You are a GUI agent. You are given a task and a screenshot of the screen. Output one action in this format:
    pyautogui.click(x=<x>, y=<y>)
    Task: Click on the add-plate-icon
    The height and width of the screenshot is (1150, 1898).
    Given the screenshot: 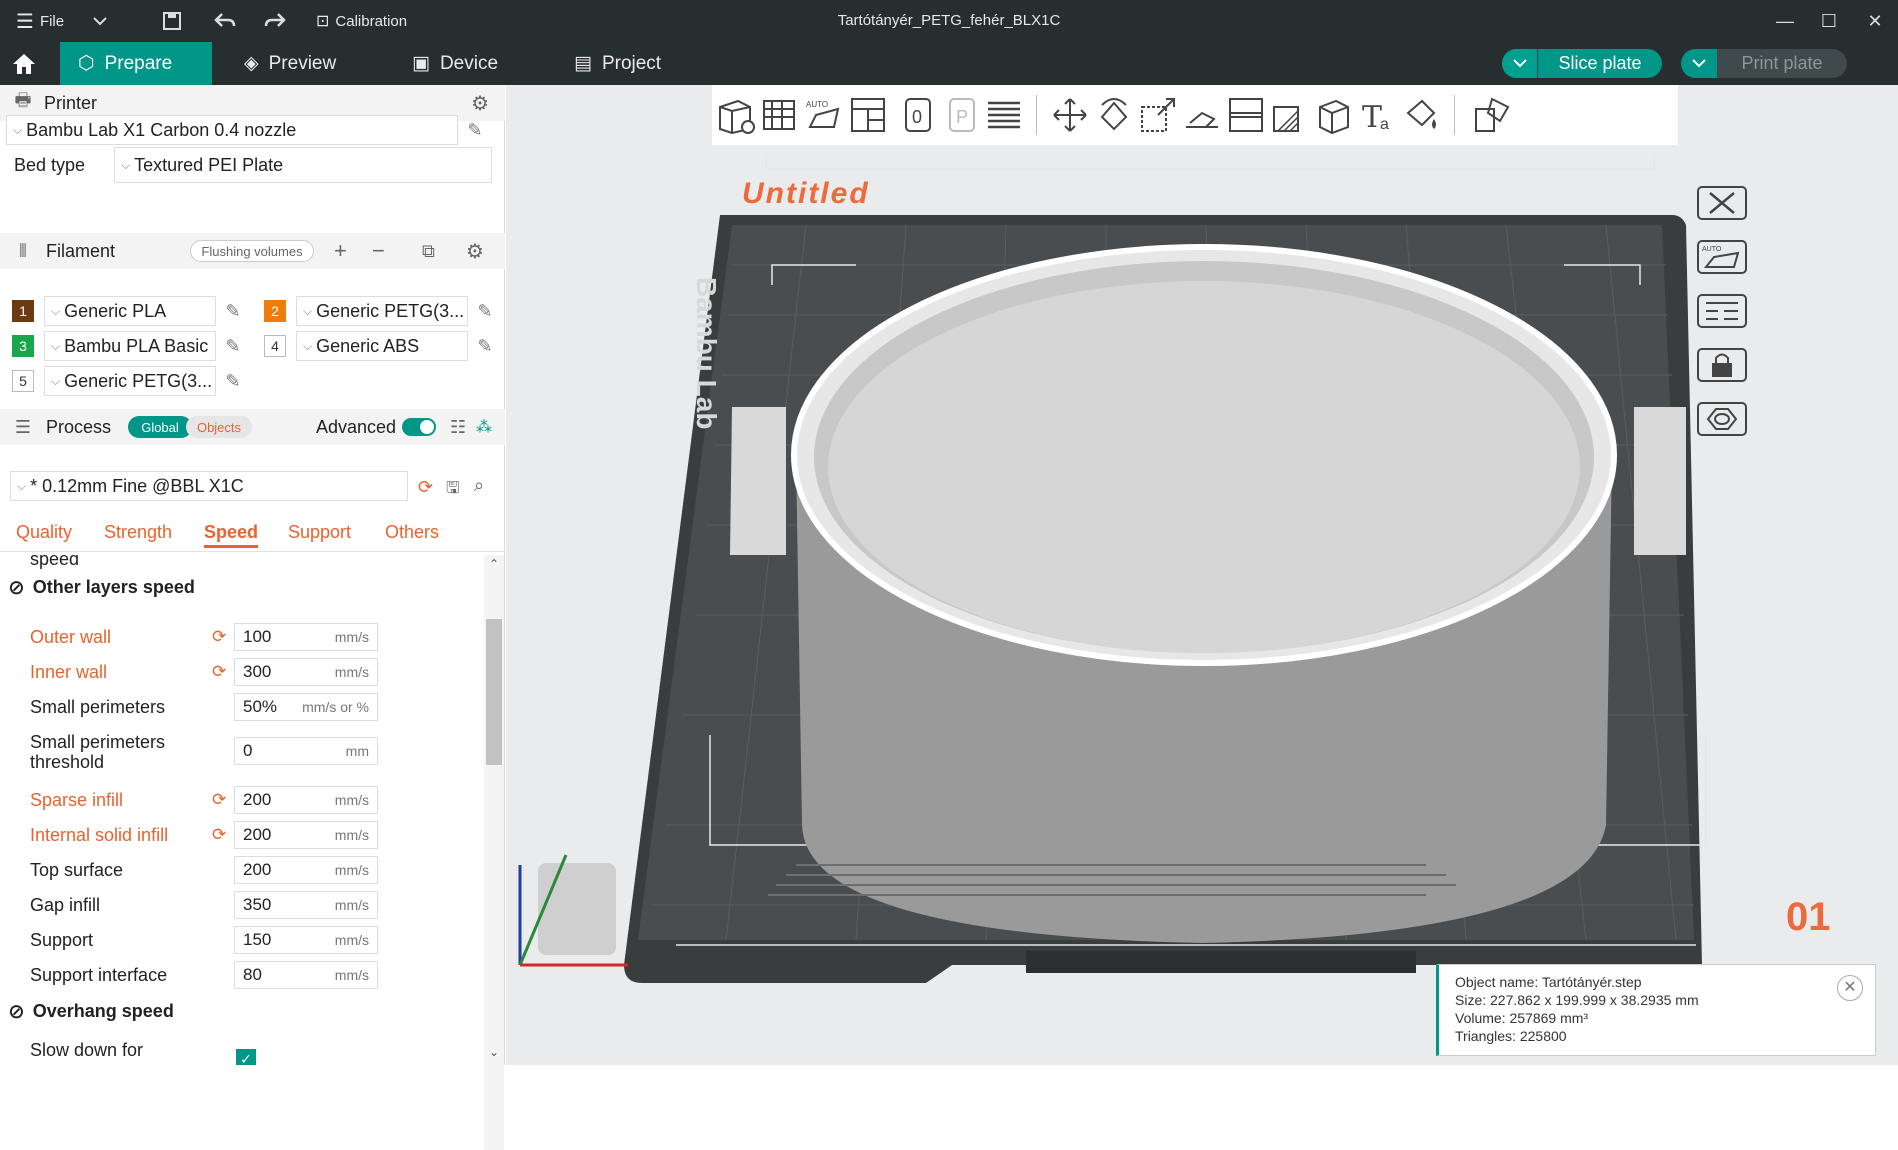 What is the action you would take?
    pyautogui.click(x=780, y=115)
    